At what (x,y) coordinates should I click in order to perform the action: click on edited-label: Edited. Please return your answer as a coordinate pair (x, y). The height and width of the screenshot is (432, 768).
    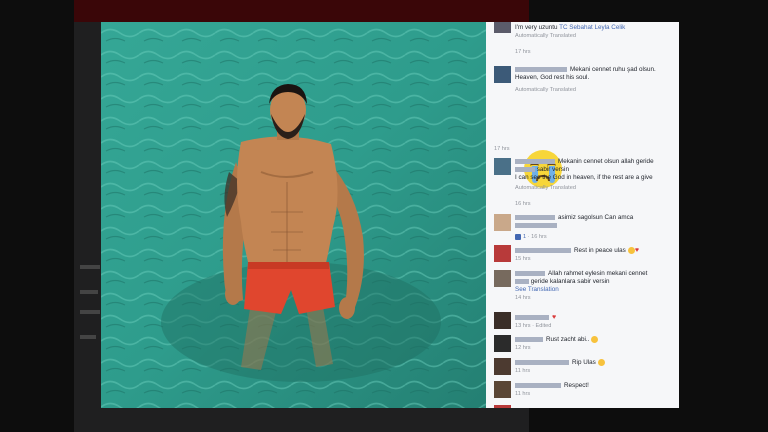
    Looking at the image, I should click on (544, 326).